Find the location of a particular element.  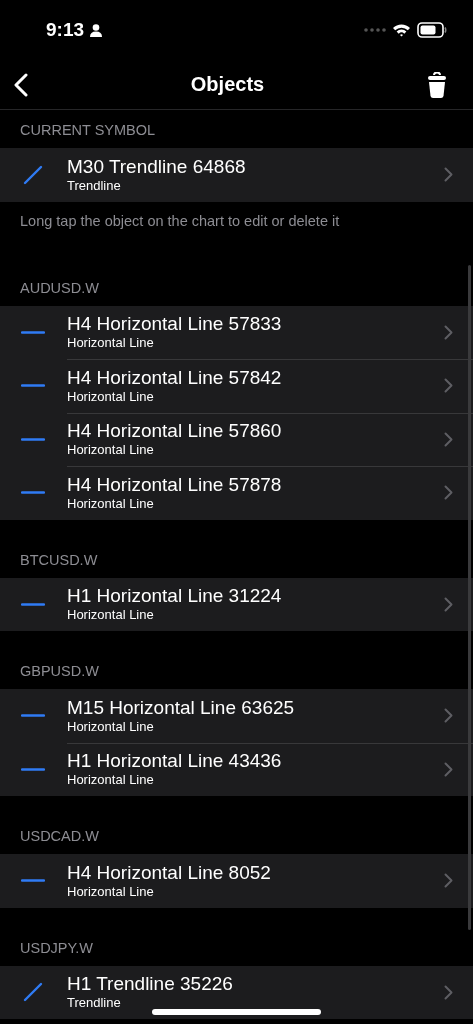

object-title: M15 Horizontal Line 63625 is located at coordinates (181, 707).